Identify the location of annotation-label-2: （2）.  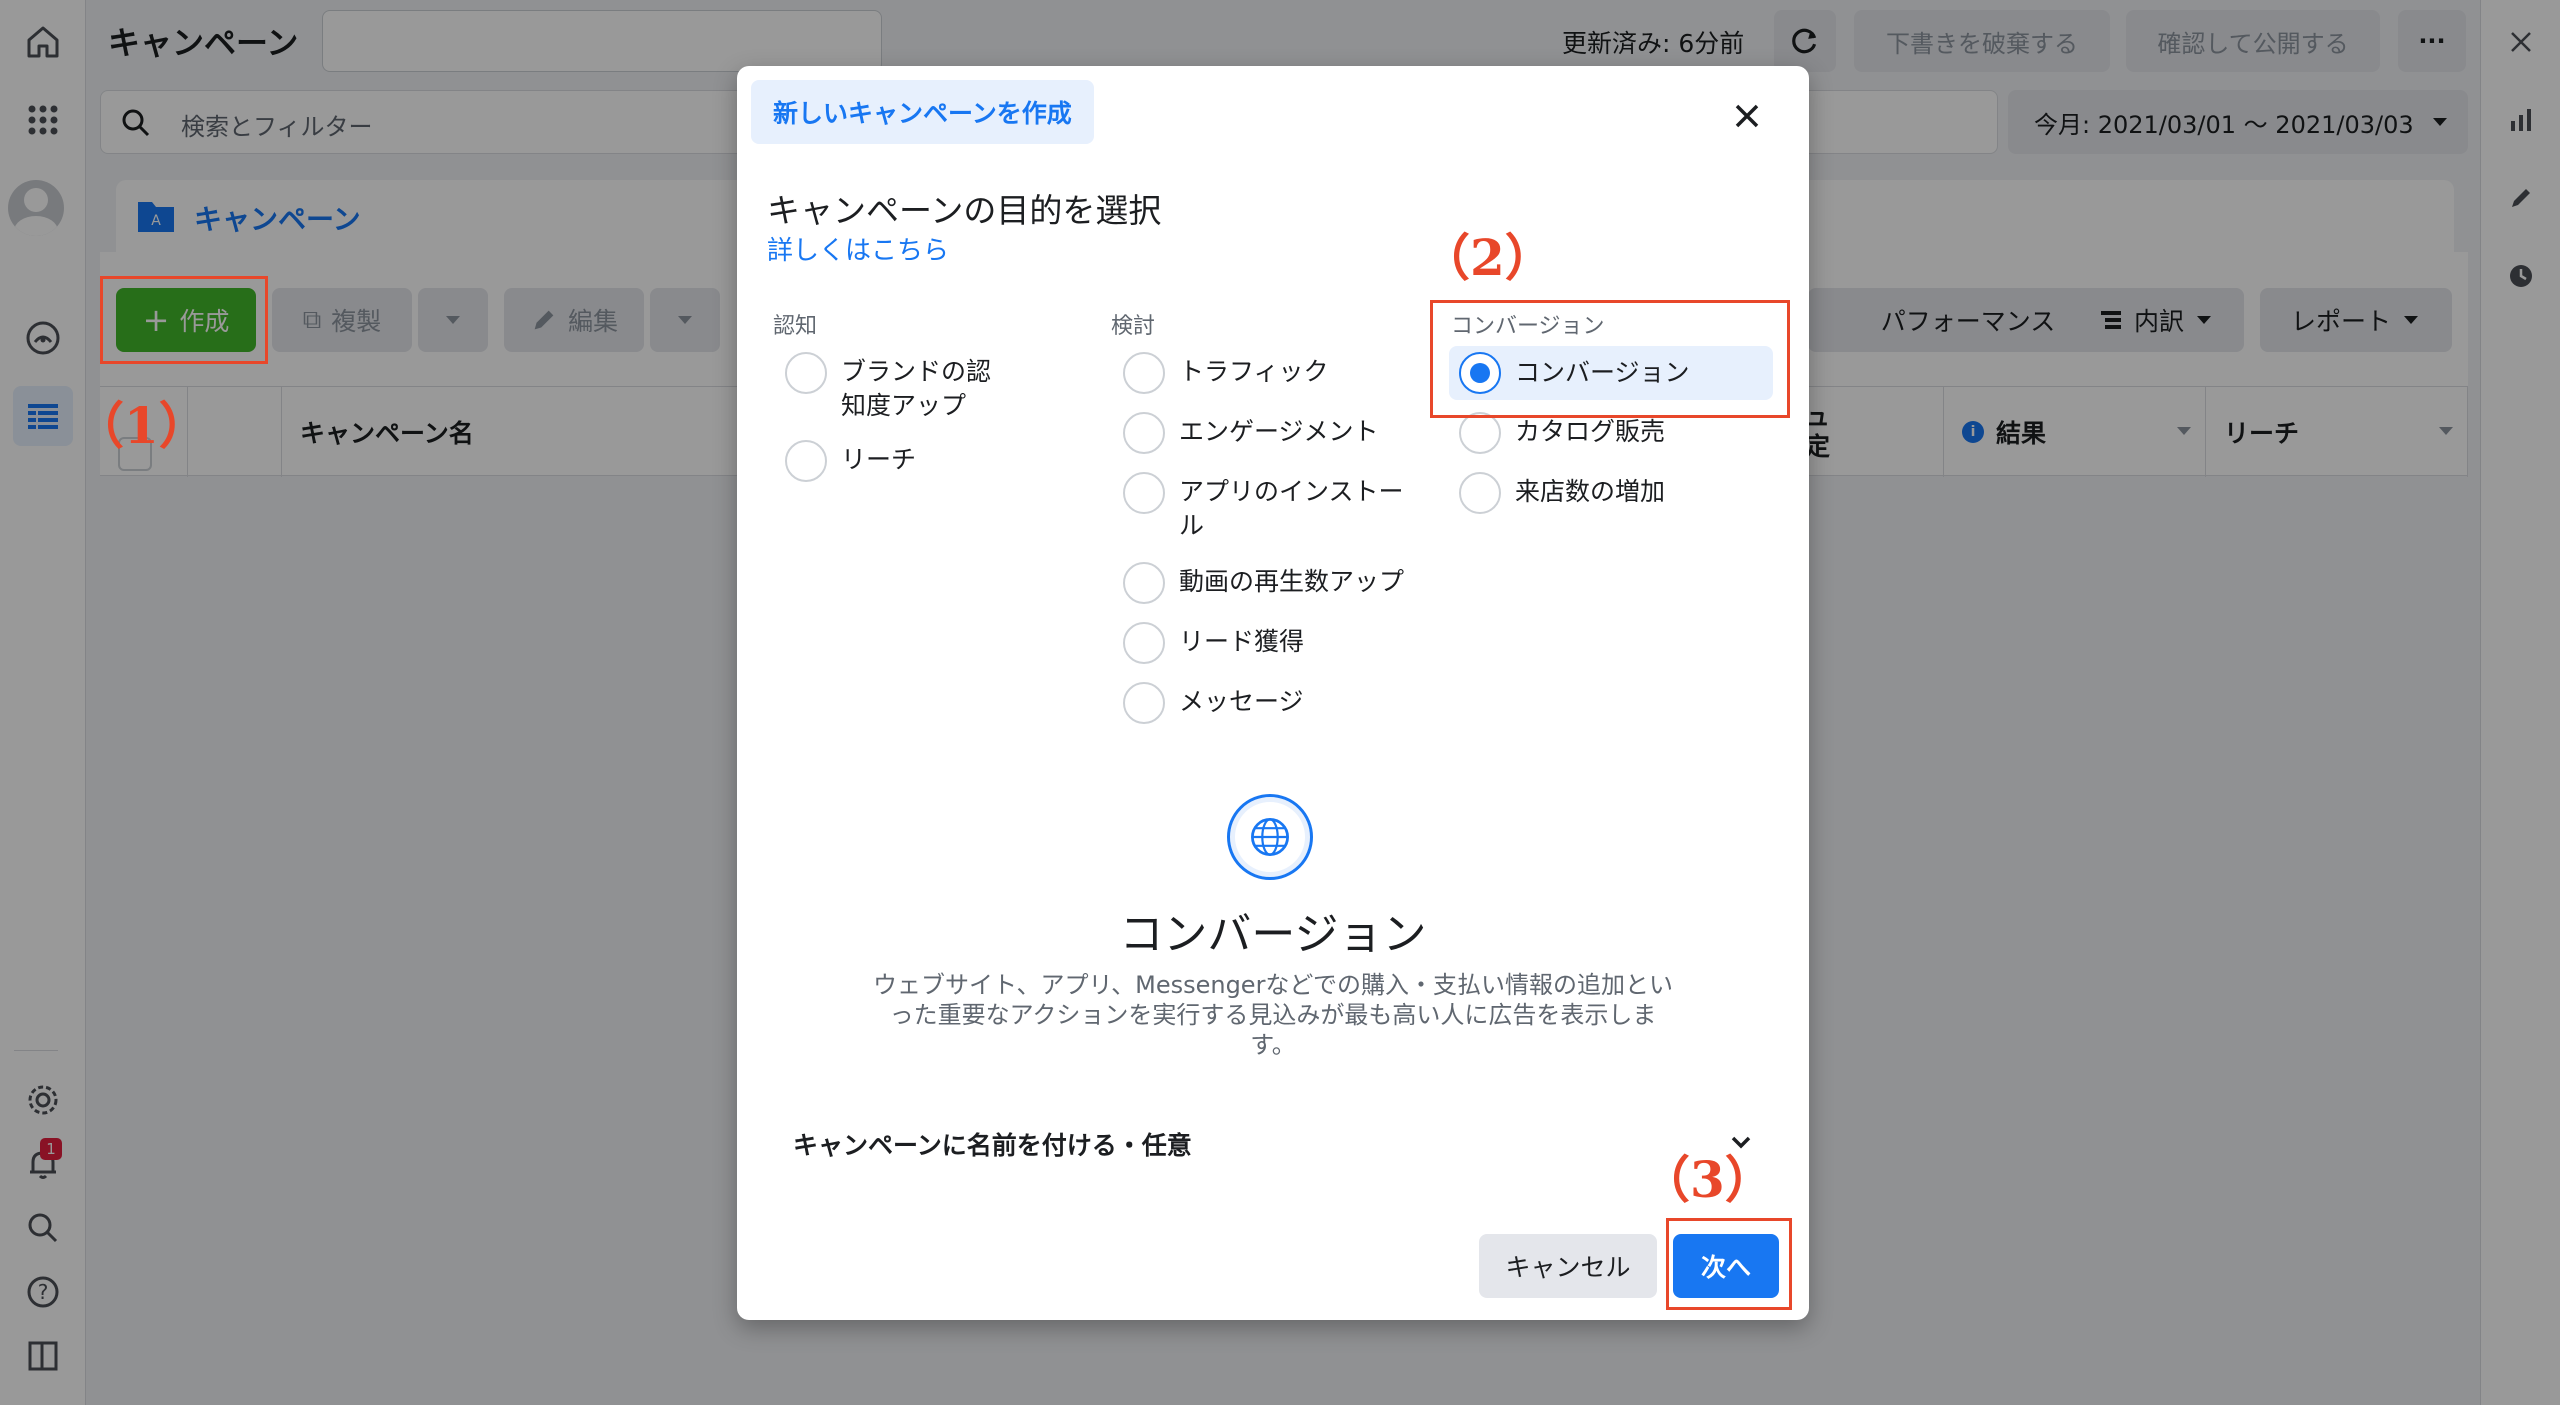
(1487, 257).